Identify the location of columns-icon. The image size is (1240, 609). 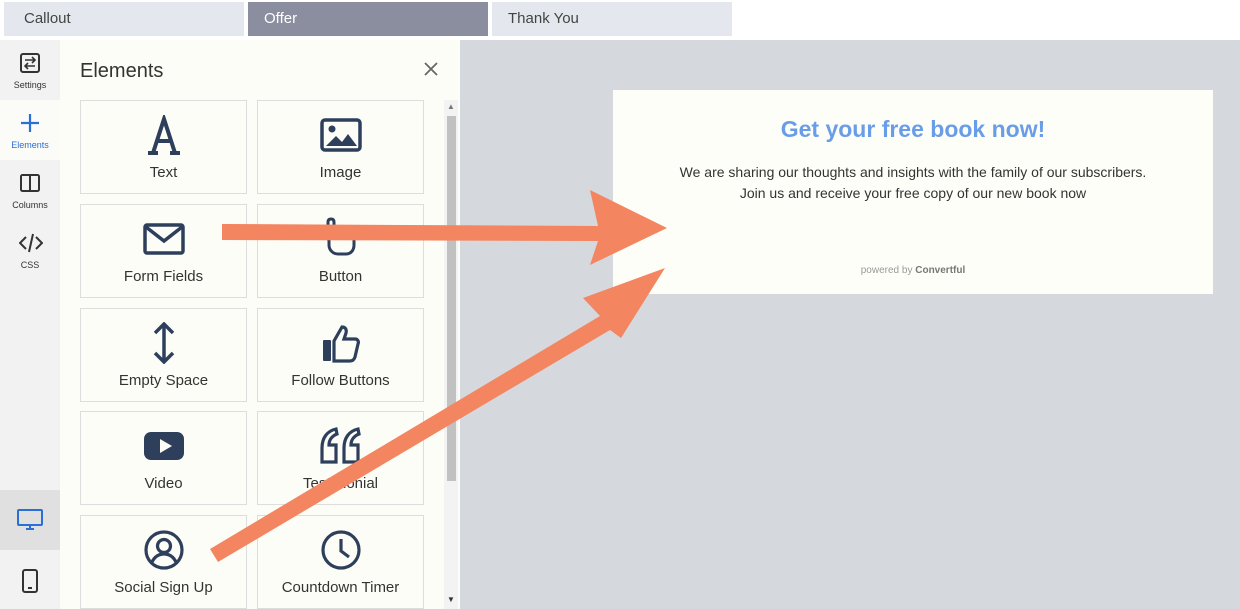
(30, 183).